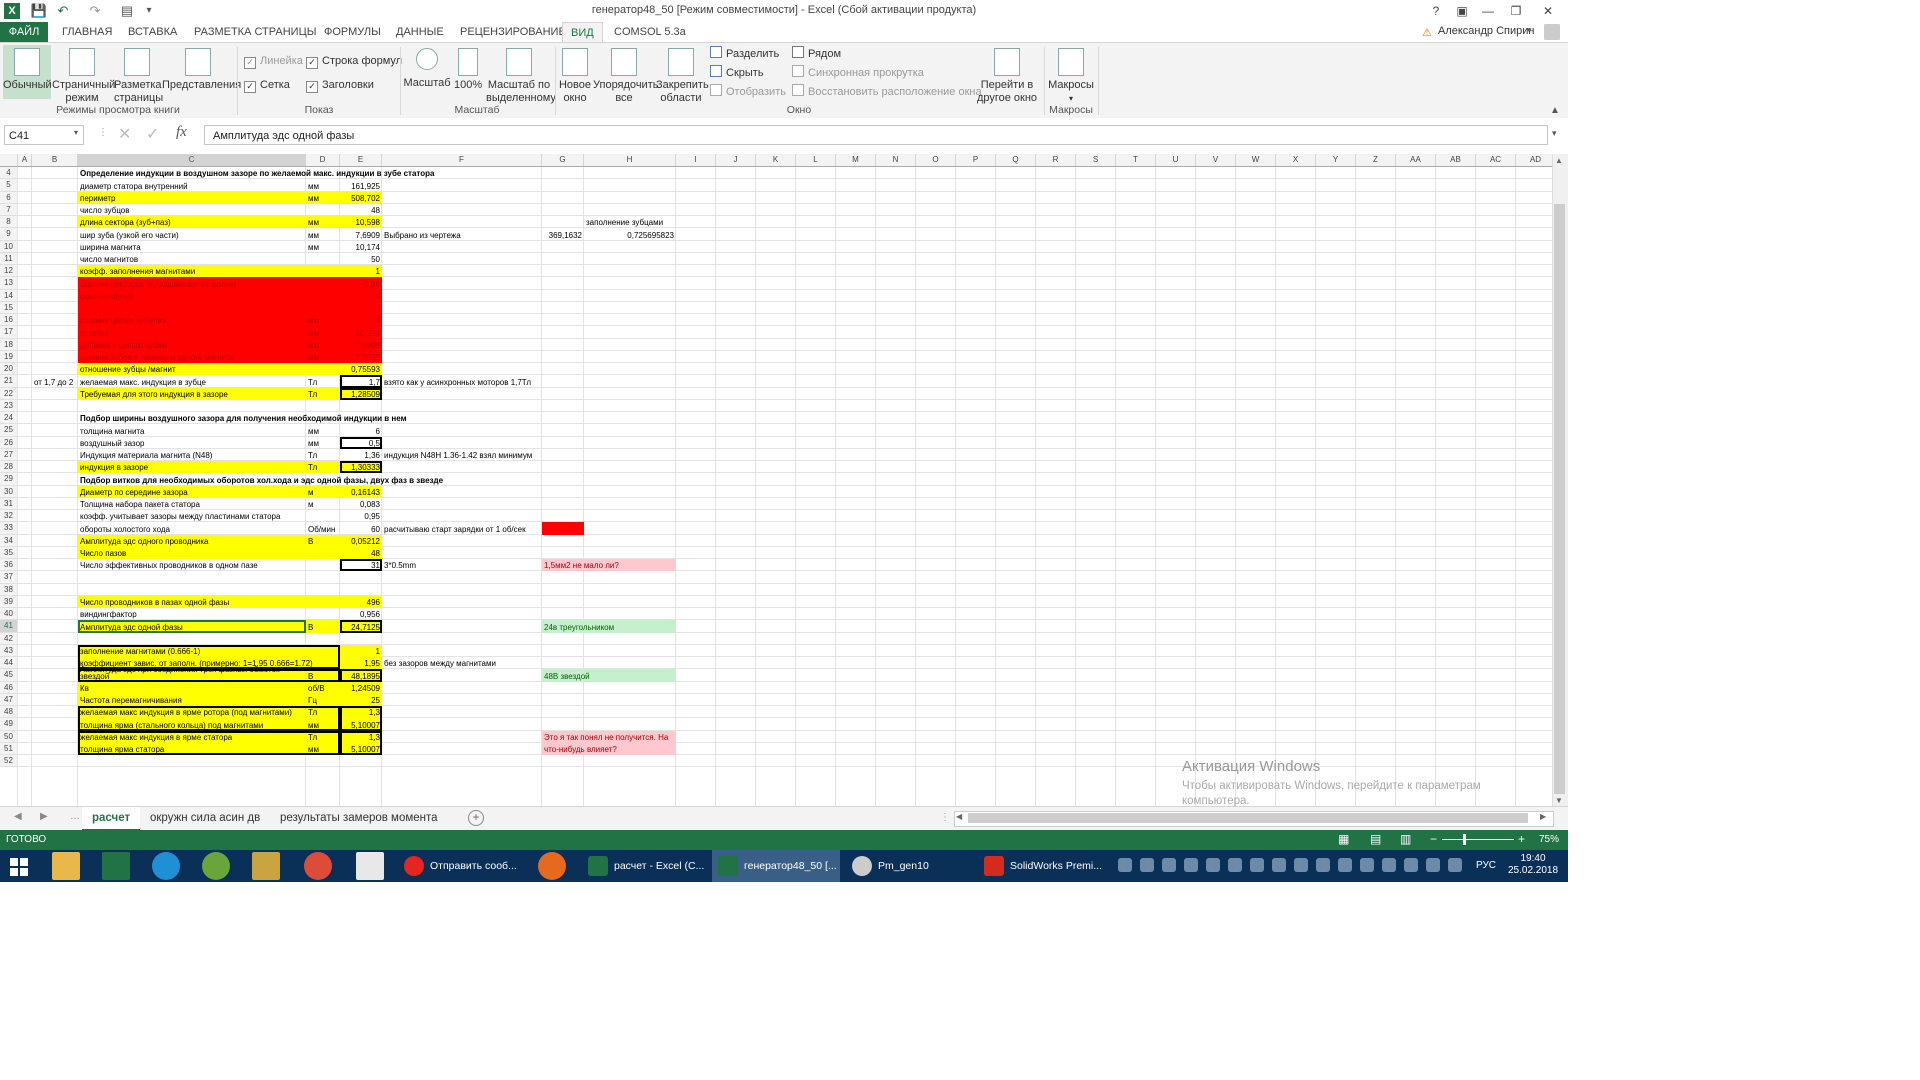 The width and height of the screenshot is (1920, 1080). What do you see at coordinates (579, 749) in the screenshot?
I see `cell: что-нибудь влияет?` at bounding box center [579, 749].